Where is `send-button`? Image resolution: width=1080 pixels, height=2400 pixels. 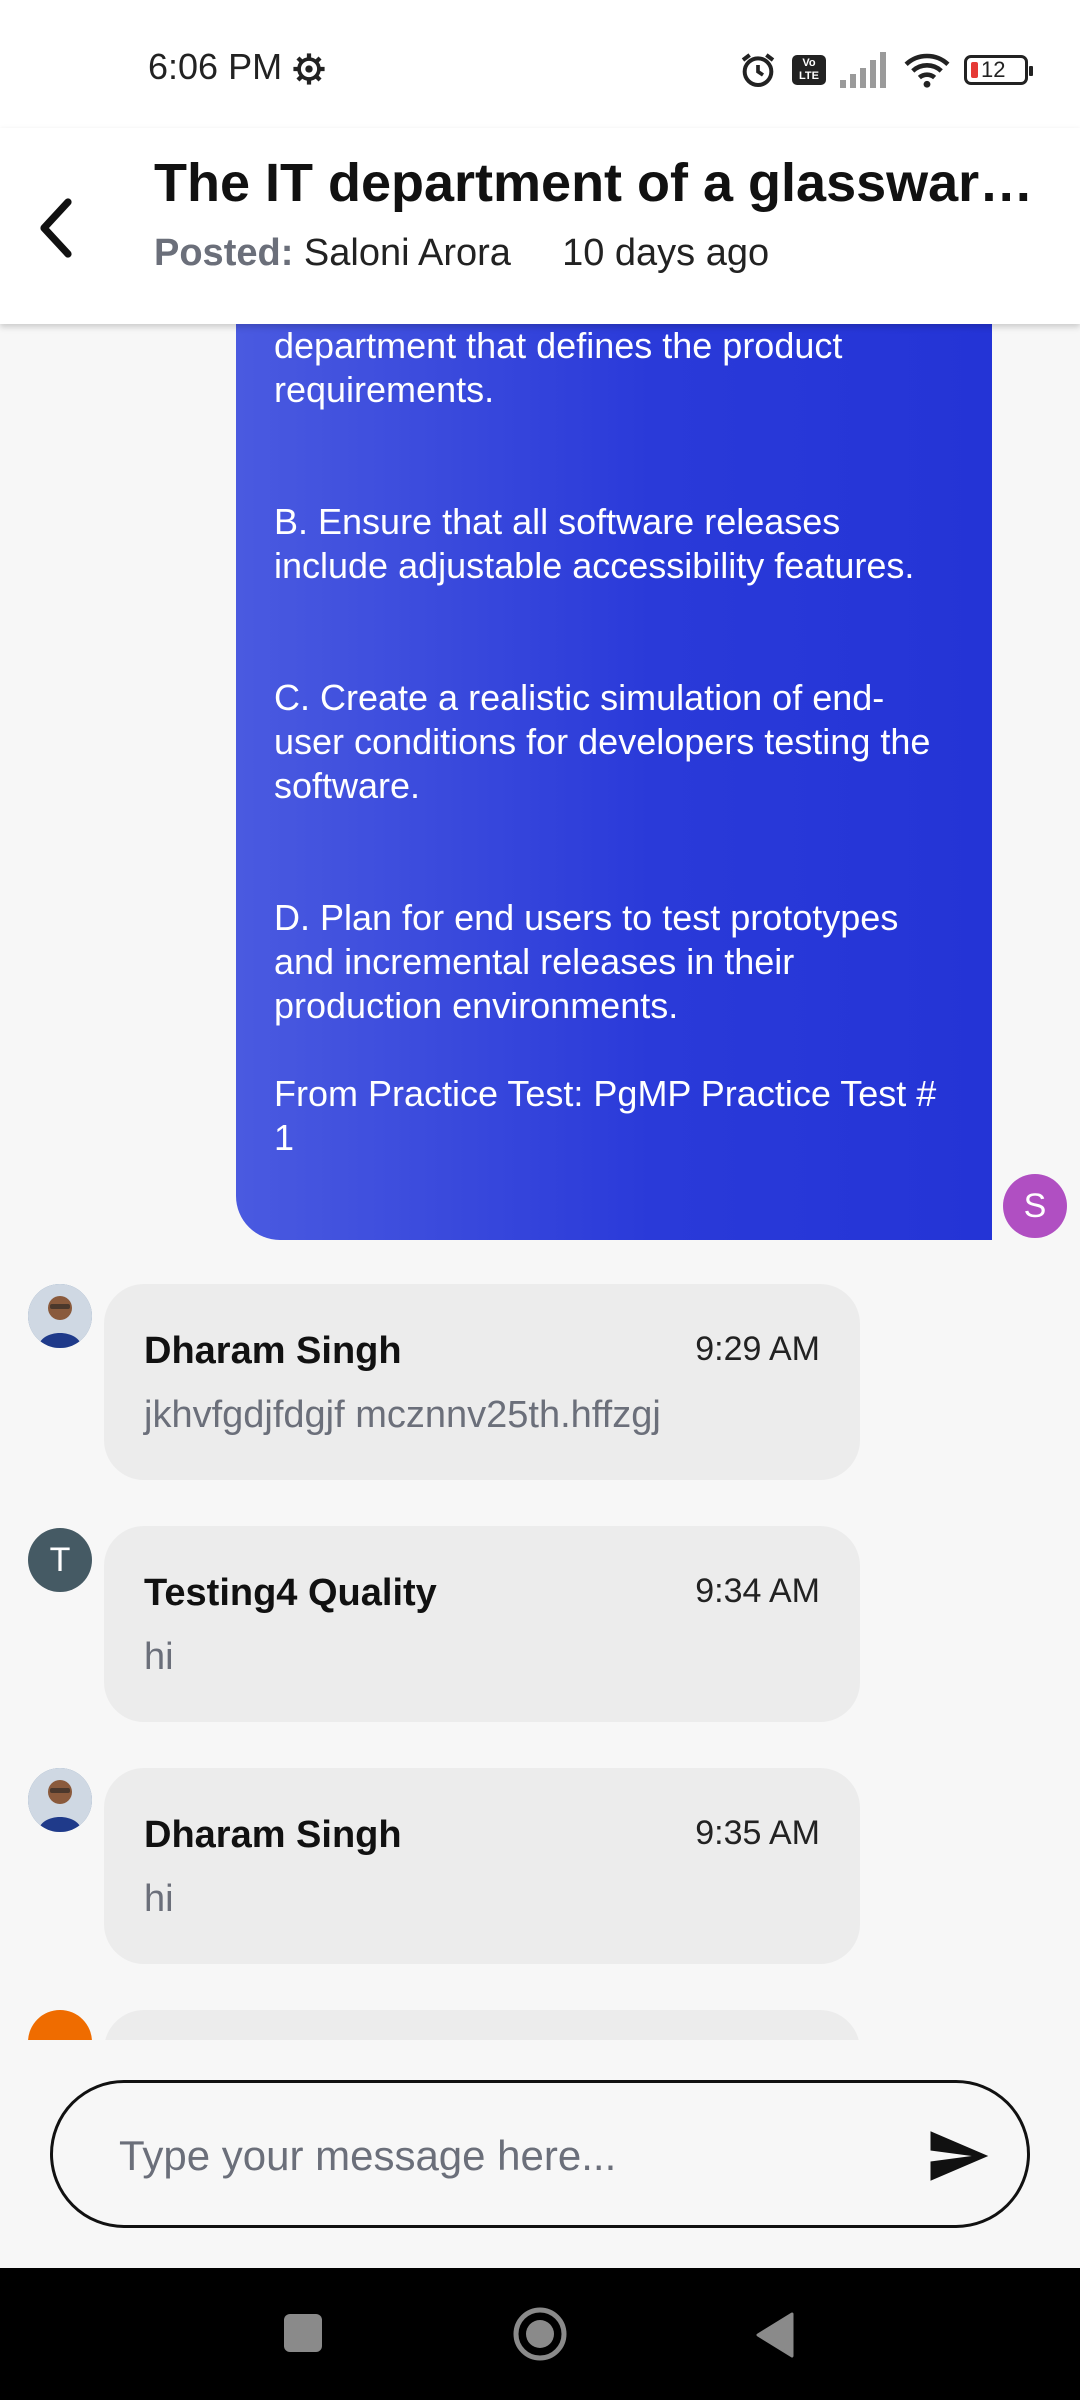 send-button is located at coordinates (958, 2156).